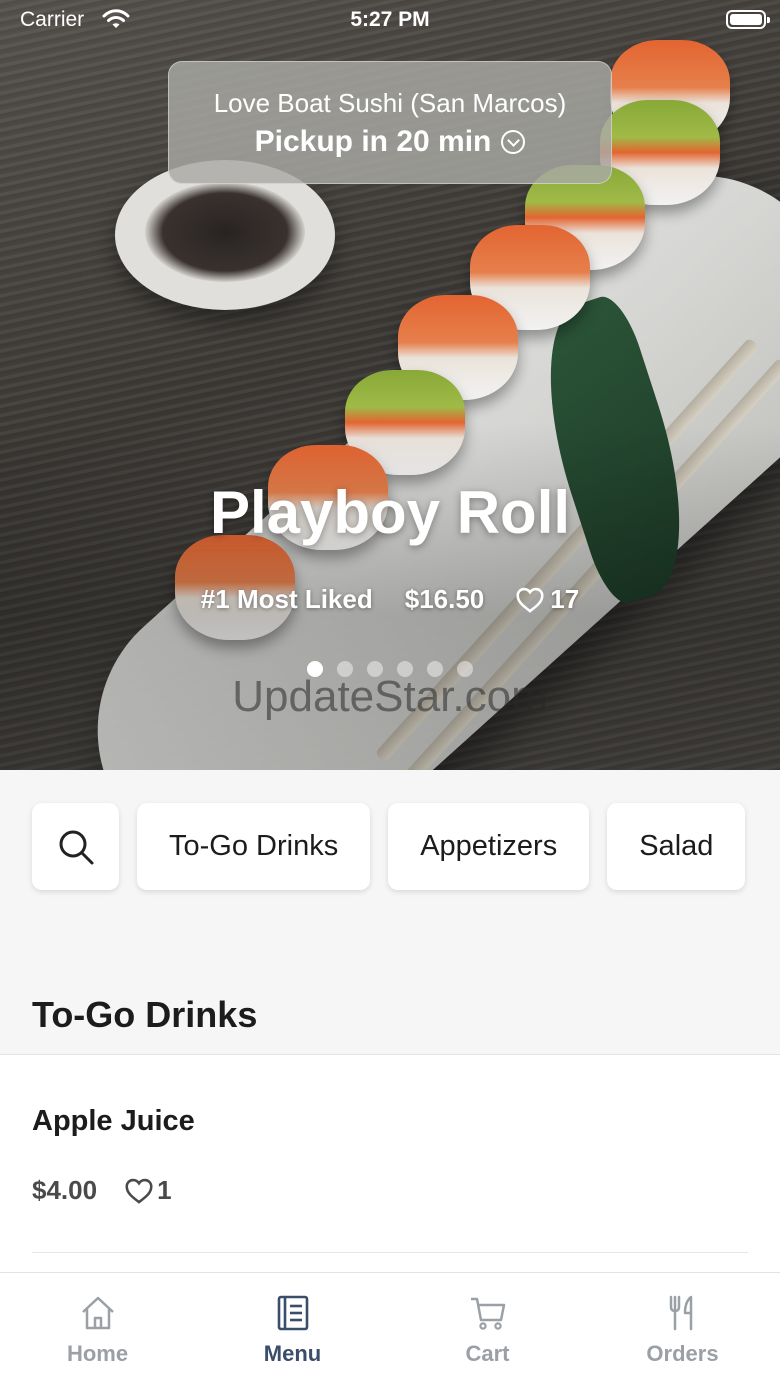  I want to click on tab-menu: Menu, so click(292, 1330).